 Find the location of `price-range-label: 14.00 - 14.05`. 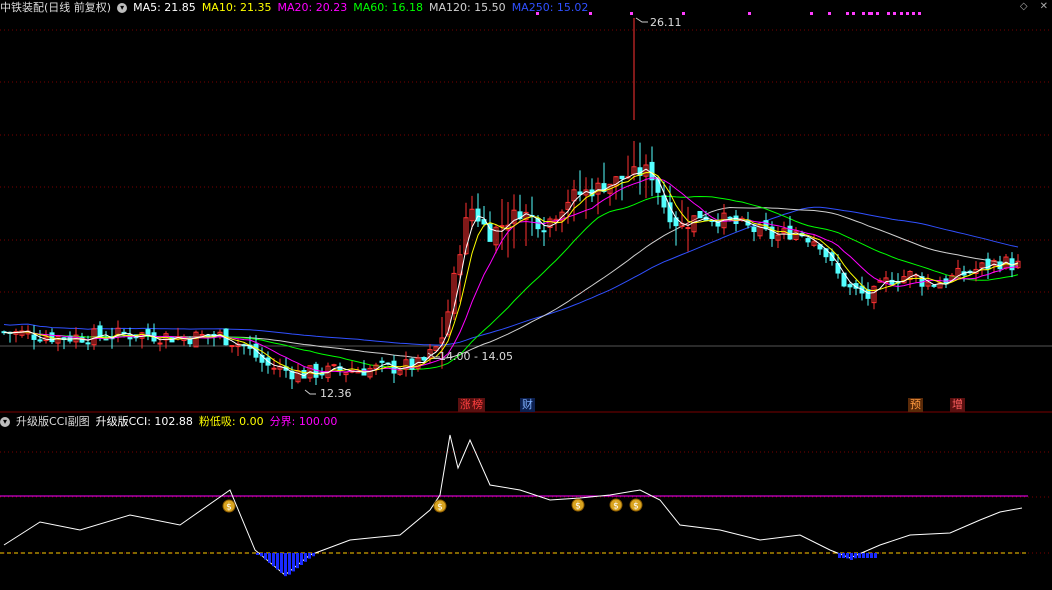

price-range-label: 14.00 - 14.05 is located at coordinates (476, 356).